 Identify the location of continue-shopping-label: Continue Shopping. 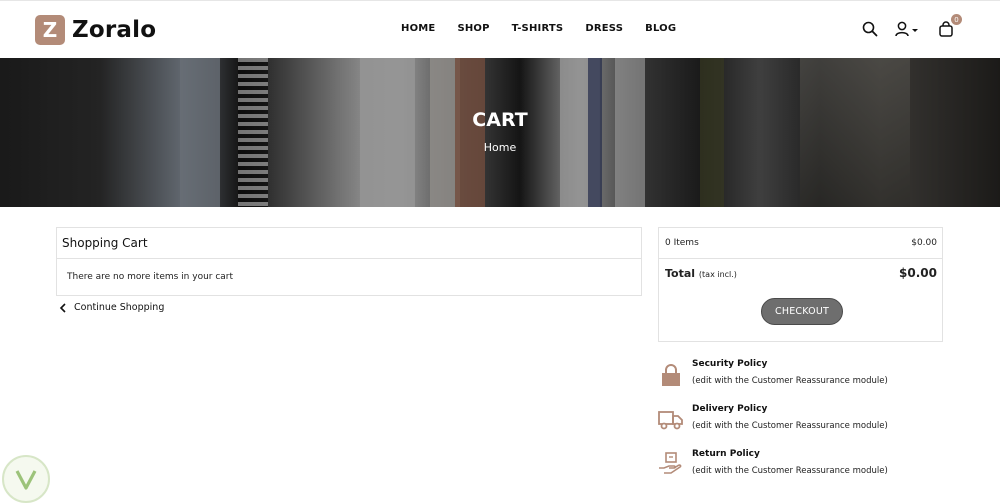
(119, 307).